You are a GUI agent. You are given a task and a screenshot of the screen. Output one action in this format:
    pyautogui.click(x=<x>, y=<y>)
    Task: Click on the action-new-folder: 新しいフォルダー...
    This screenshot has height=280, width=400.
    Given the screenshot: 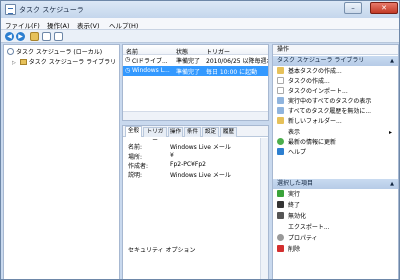 What is the action you would take?
    pyautogui.click(x=309, y=122)
    